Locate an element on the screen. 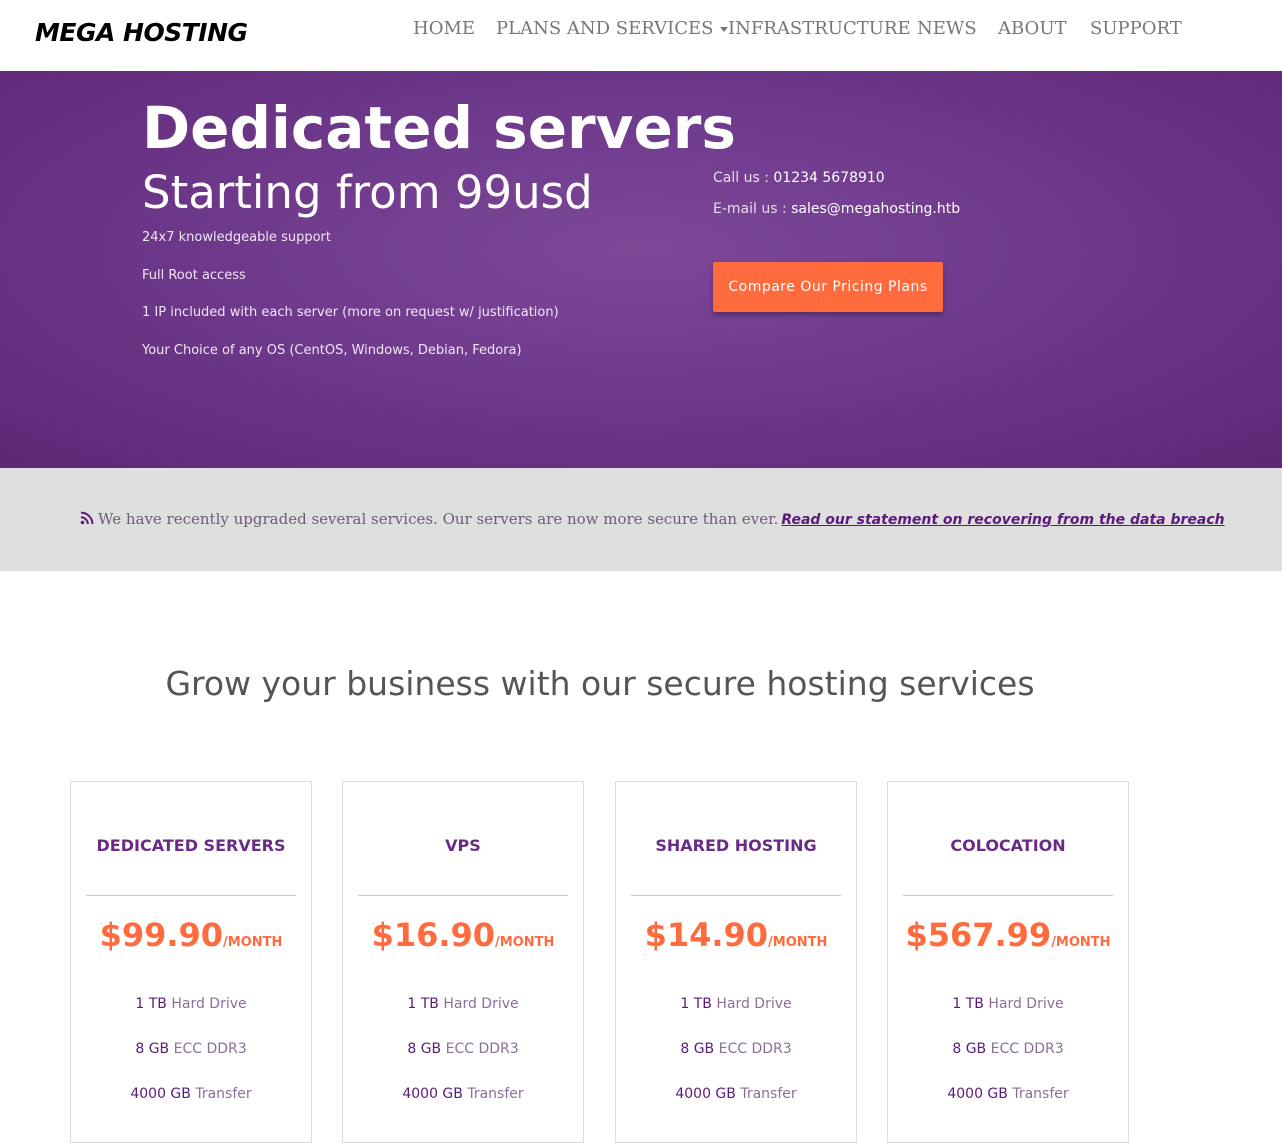 This screenshot has width=1282, height=1143. caret-down-icon is located at coordinates (723, 29).